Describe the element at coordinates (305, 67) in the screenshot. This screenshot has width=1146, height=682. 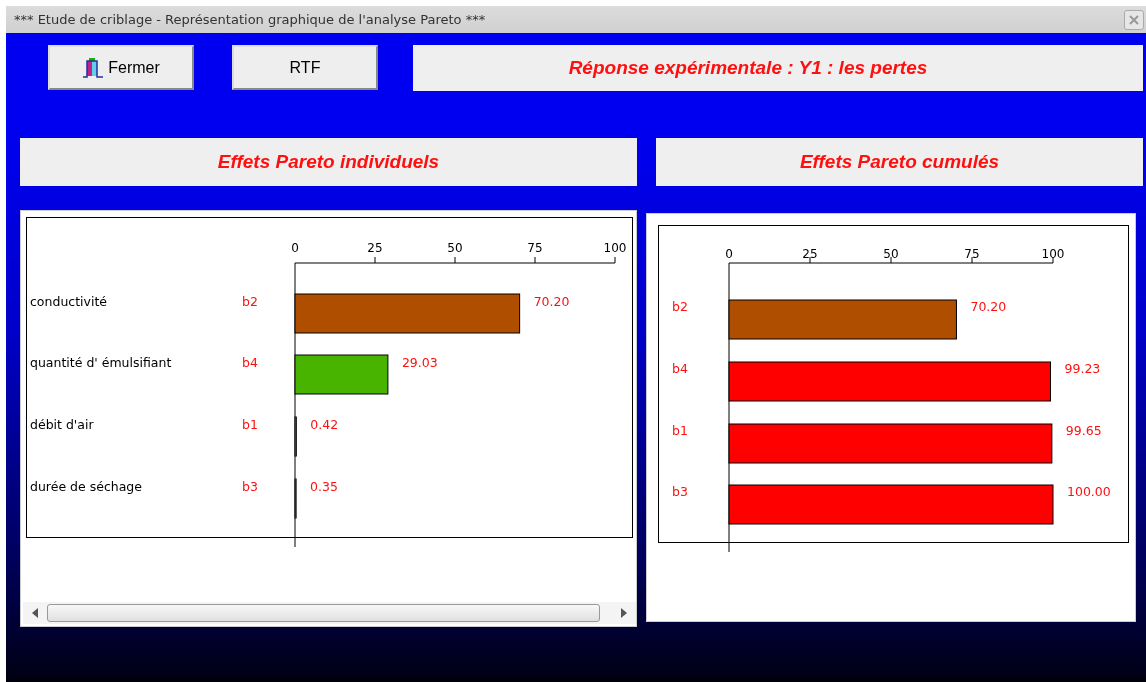
I see `export-button: RTF` at that location.